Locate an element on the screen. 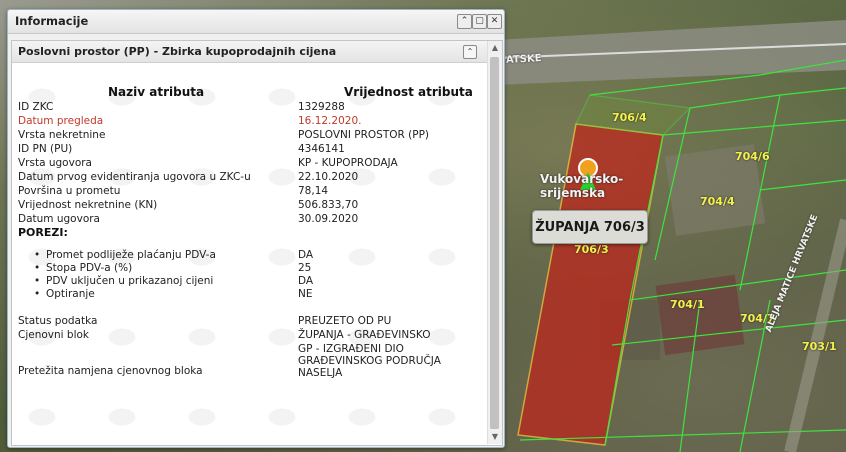  taxes-heading: POREZI: is located at coordinates (43, 232).